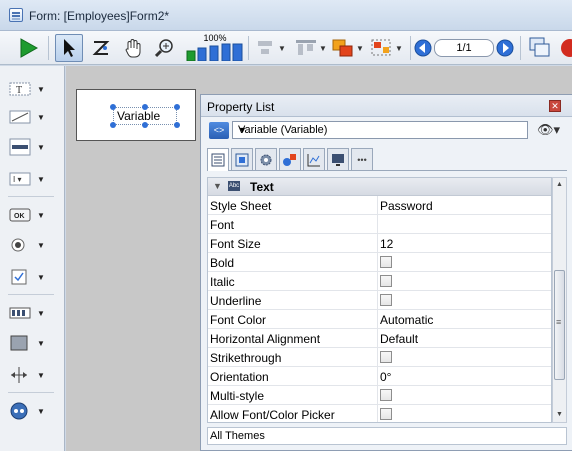 This screenshot has width=572, height=451. I want to click on stop-button, so click(566, 48).